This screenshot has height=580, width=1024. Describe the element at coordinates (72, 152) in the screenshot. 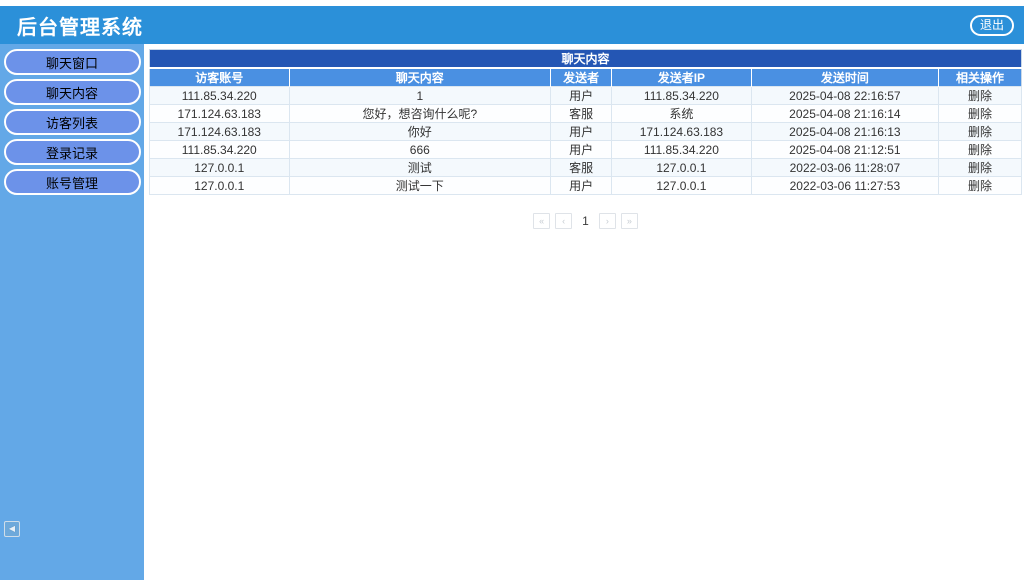

I see `sidebar-item-login-records: 登录记录` at that location.